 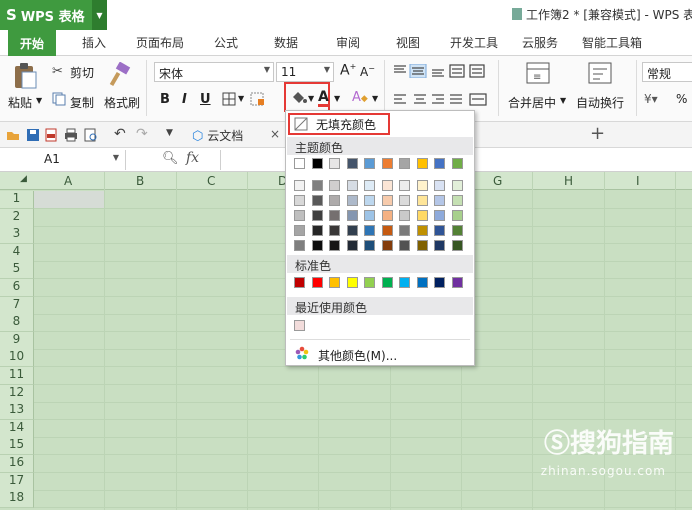 What do you see at coordinates (348, 70) in the screenshot?
I see `increase-font-size-icon: A+` at bounding box center [348, 70].